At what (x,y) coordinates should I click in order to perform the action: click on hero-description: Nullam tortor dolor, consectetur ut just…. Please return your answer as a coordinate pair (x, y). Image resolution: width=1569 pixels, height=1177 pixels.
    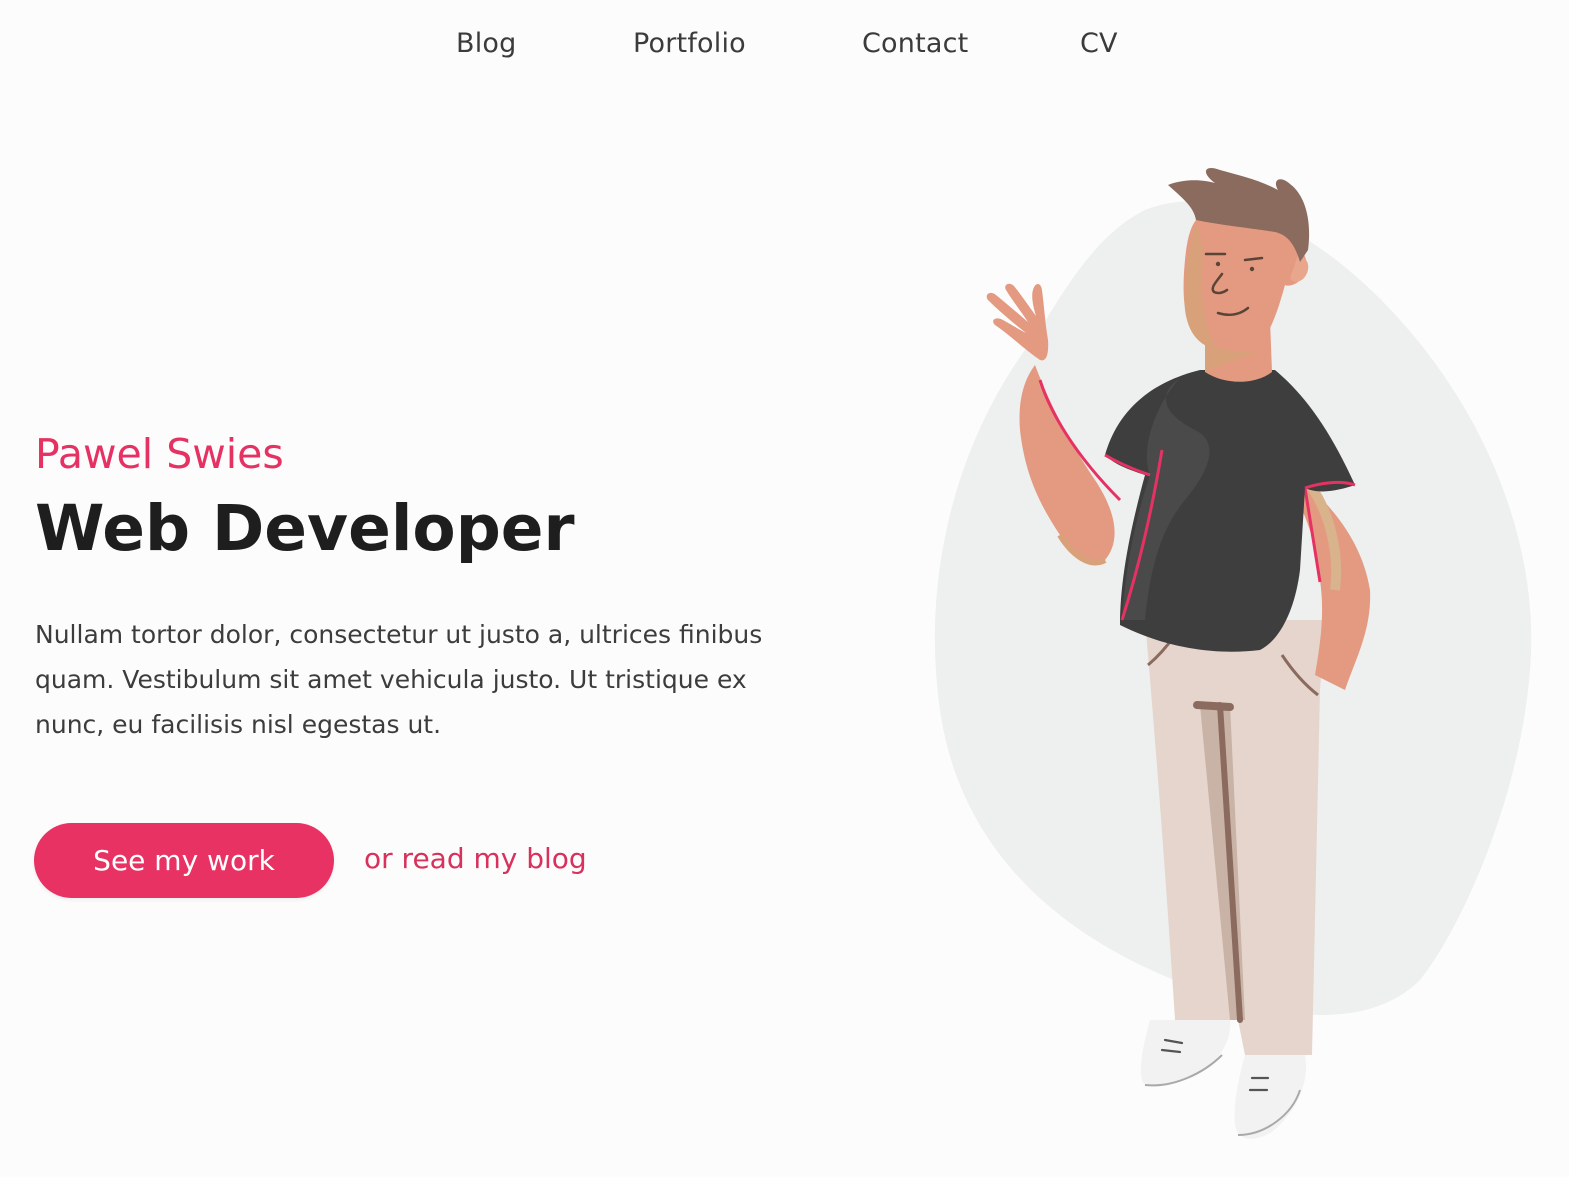
    Looking at the image, I should click on (399, 679).